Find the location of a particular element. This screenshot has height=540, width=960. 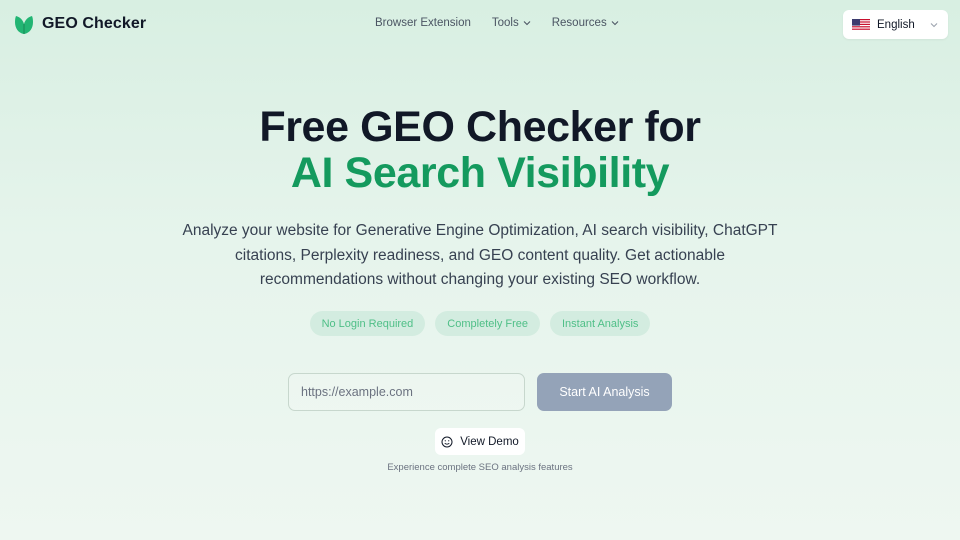

start-analysis-button: Start AI Analysis is located at coordinates (604, 392).